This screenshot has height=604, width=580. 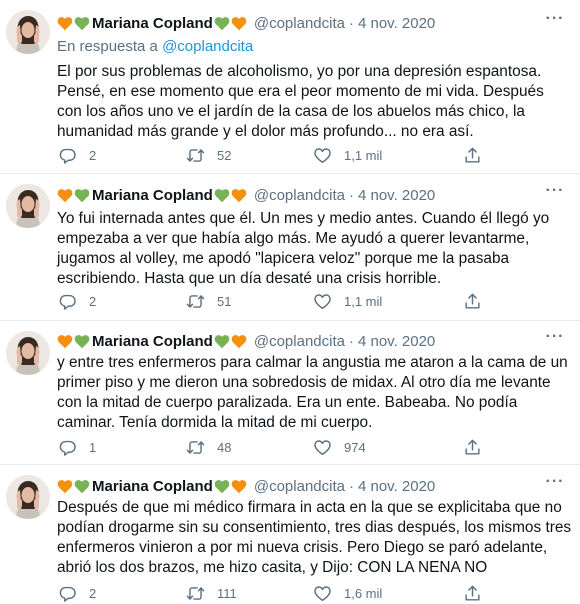 What do you see at coordinates (207, 46) in the screenshot?
I see `reply-mention-link: @coplandcita` at bounding box center [207, 46].